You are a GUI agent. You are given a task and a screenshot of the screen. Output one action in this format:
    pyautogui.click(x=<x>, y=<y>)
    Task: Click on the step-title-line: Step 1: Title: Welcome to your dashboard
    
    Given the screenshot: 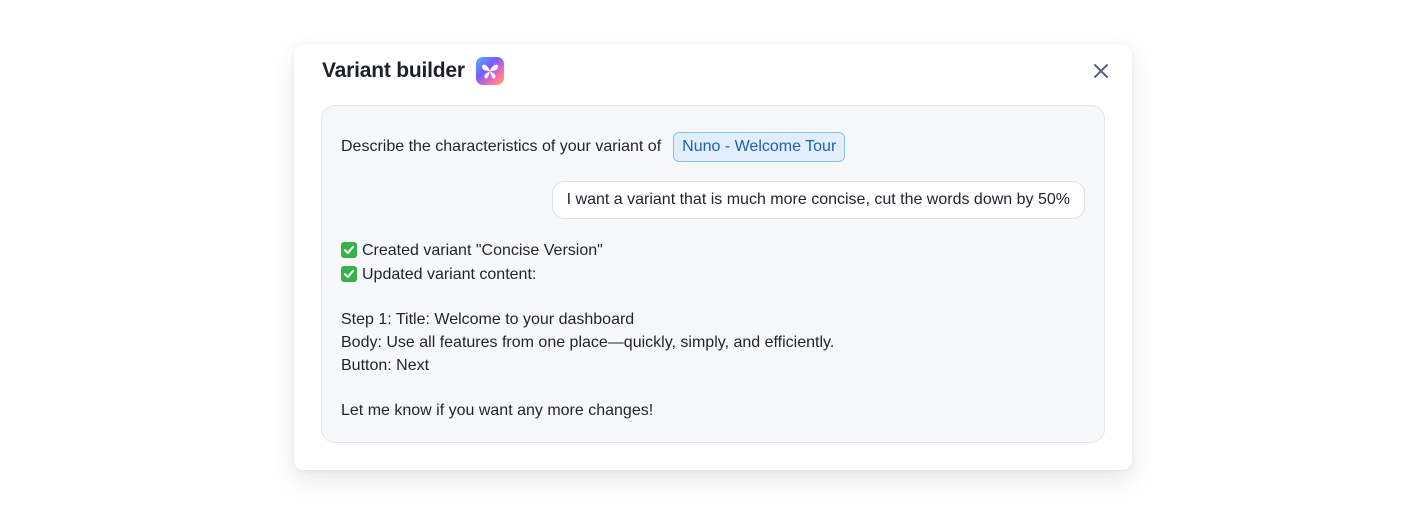 What is the action you would take?
    pyautogui.click(x=488, y=319)
    